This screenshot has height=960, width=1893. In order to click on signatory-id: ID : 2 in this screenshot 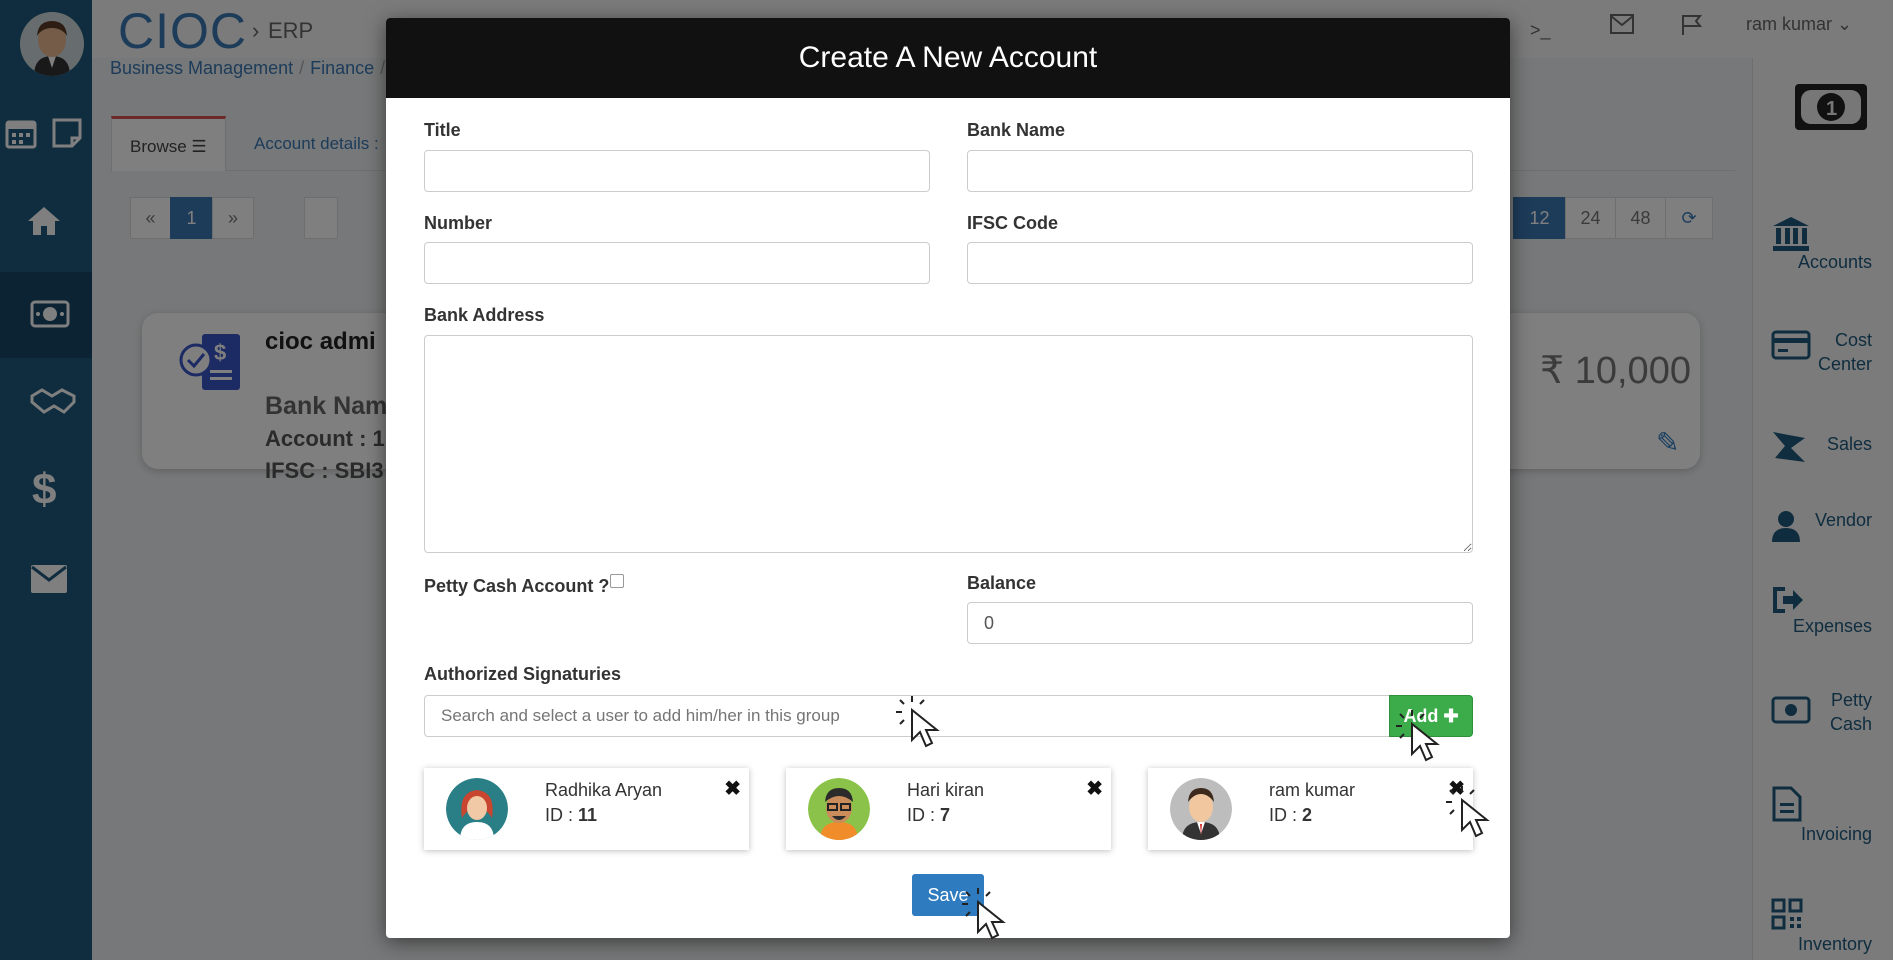, I will do `click(1291, 815)`.